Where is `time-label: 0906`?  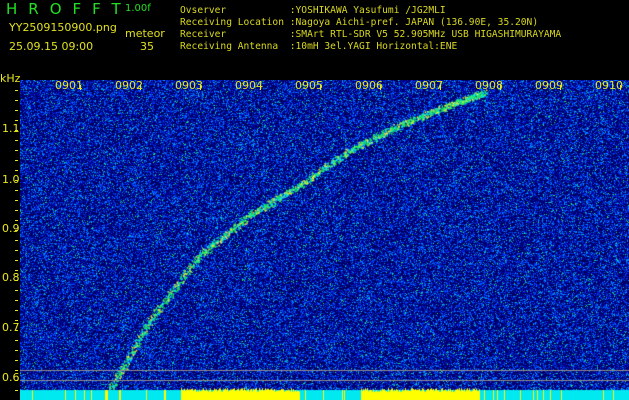 time-label: 0906 is located at coordinates (369, 85).